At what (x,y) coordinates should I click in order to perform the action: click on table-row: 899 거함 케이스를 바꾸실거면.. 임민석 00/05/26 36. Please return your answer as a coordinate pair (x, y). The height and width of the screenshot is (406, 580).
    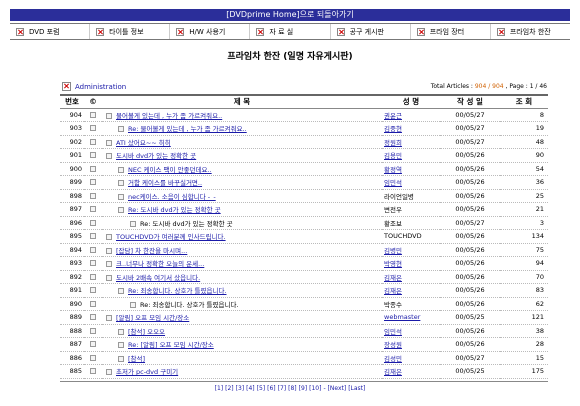
    Looking at the image, I should click on (304, 182).